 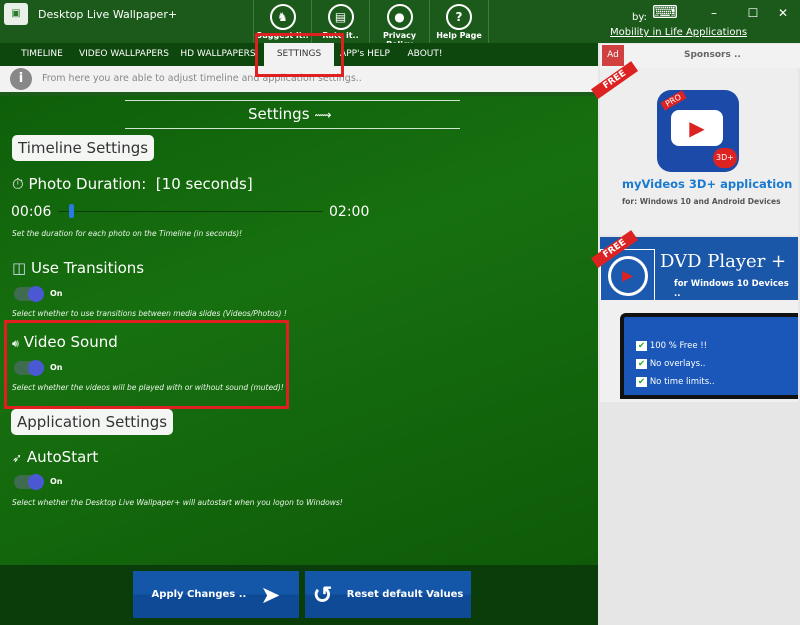 What do you see at coordinates (675, 382) in the screenshot?
I see `feature-item: ✔ No time limits..` at bounding box center [675, 382].